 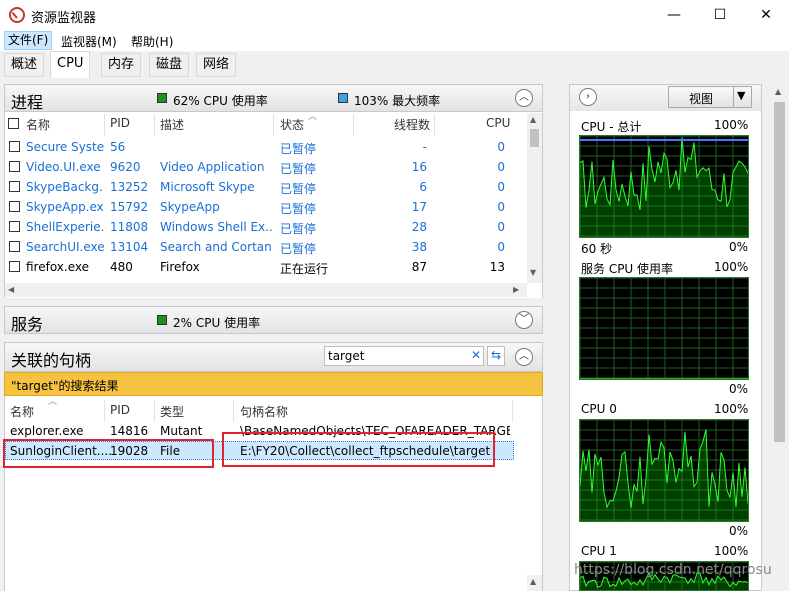 What do you see at coordinates (710, 97) in the screenshot?
I see `view-button: 视图 ▼` at bounding box center [710, 97].